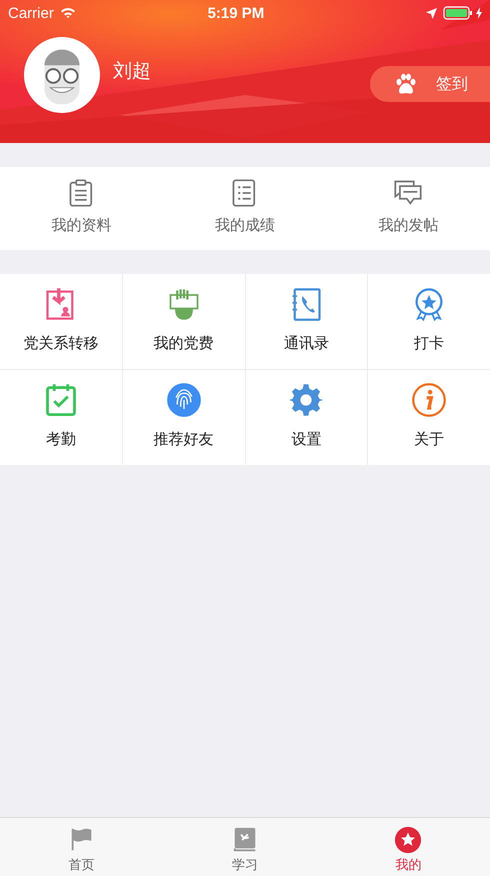  I want to click on menu-label: 我的成绩, so click(244, 225).